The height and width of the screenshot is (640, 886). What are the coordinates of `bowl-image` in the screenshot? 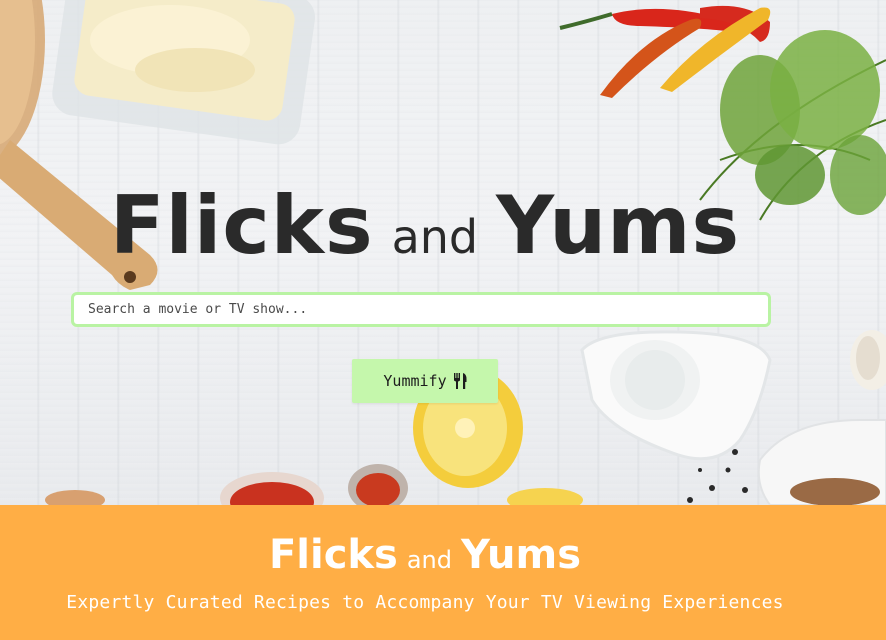 It's located at (821, 462).